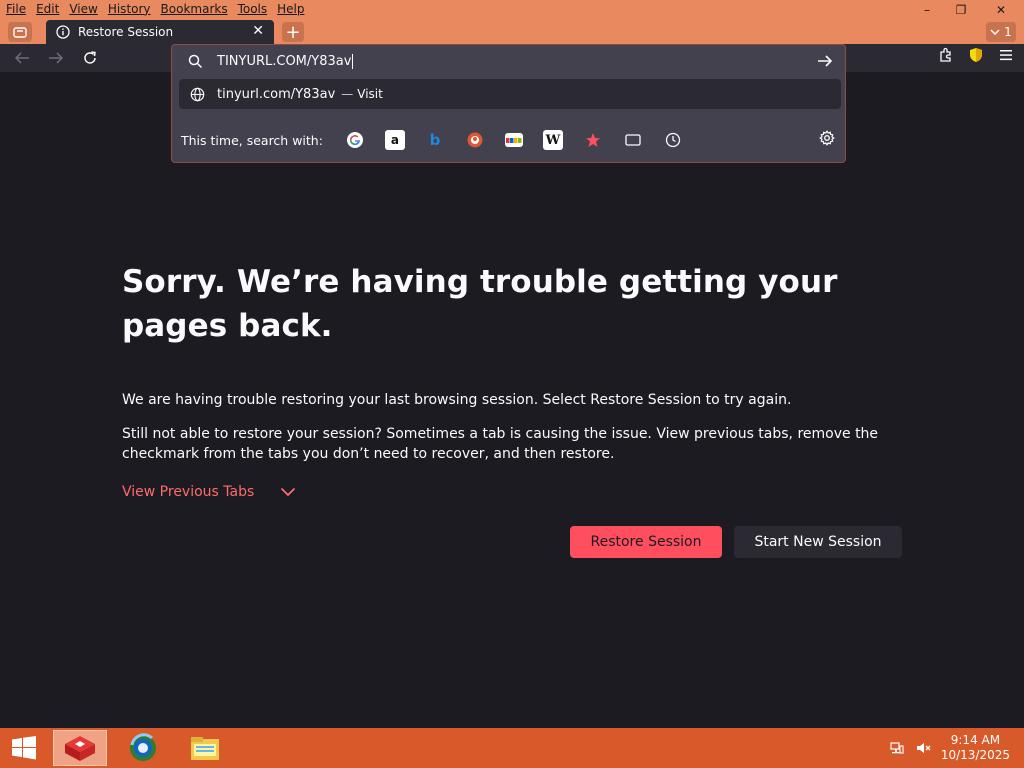 This screenshot has height=768, width=1024. Describe the element at coordinates (509, 61) in the screenshot. I see `url-input: TINYURL.COM/Y83av` at that location.